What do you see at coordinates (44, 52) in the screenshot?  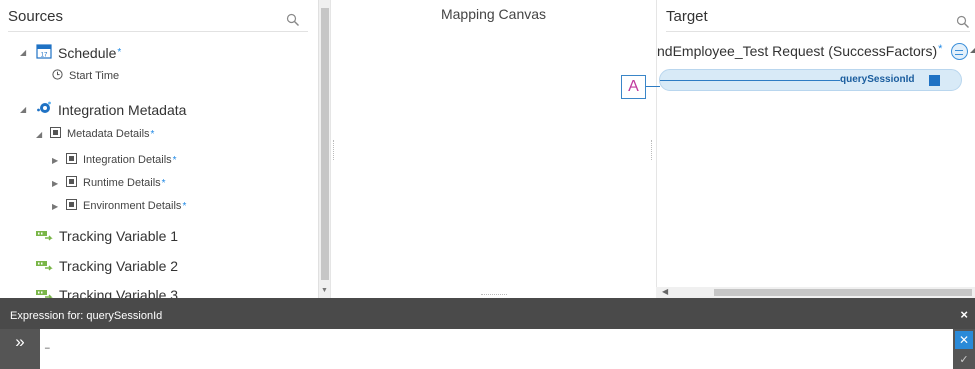 I see `calendar-icon: 17` at bounding box center [44, 52].